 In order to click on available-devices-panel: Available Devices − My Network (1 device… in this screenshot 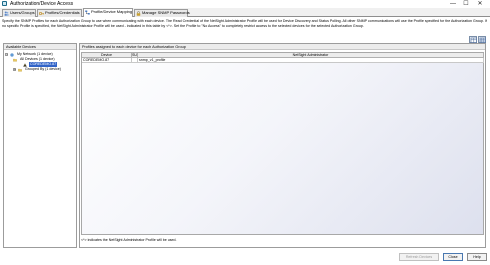, I will do `click(40, 145)`.